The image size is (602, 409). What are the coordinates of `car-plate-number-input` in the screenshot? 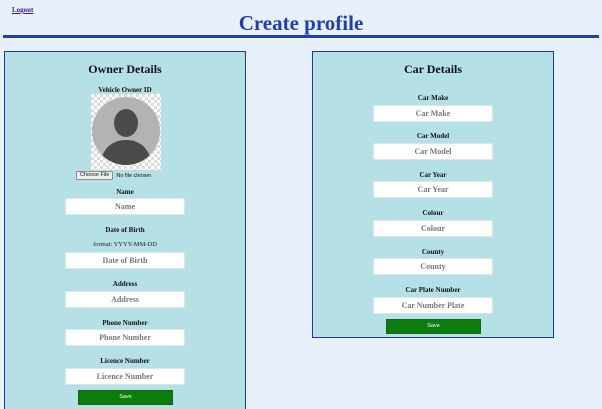 It's located at (433, 305).